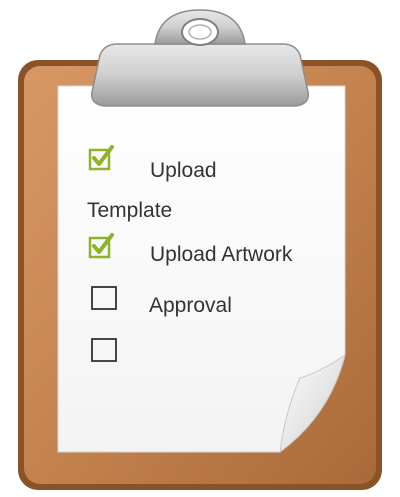  Describe the element at coordinates (190, 305) in the screenshot. I see `checklist-label: Approval` at that location.